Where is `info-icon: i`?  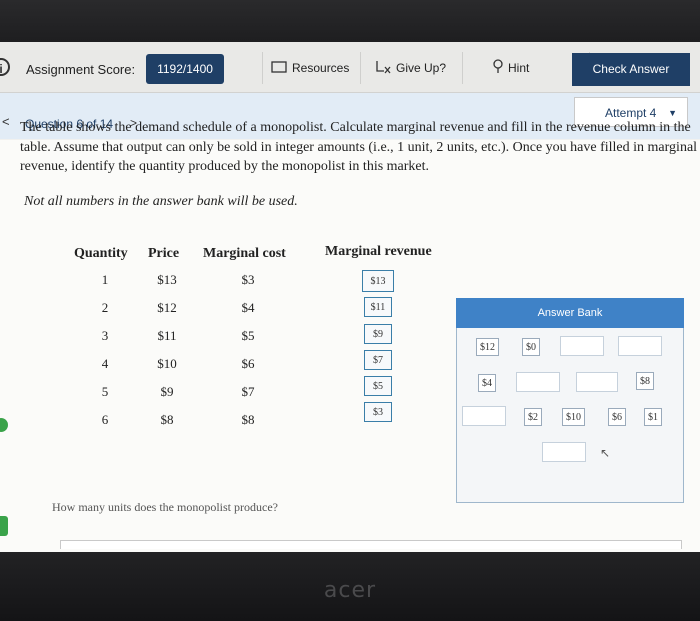
info-icon: i is located at coordinates (5, 67).